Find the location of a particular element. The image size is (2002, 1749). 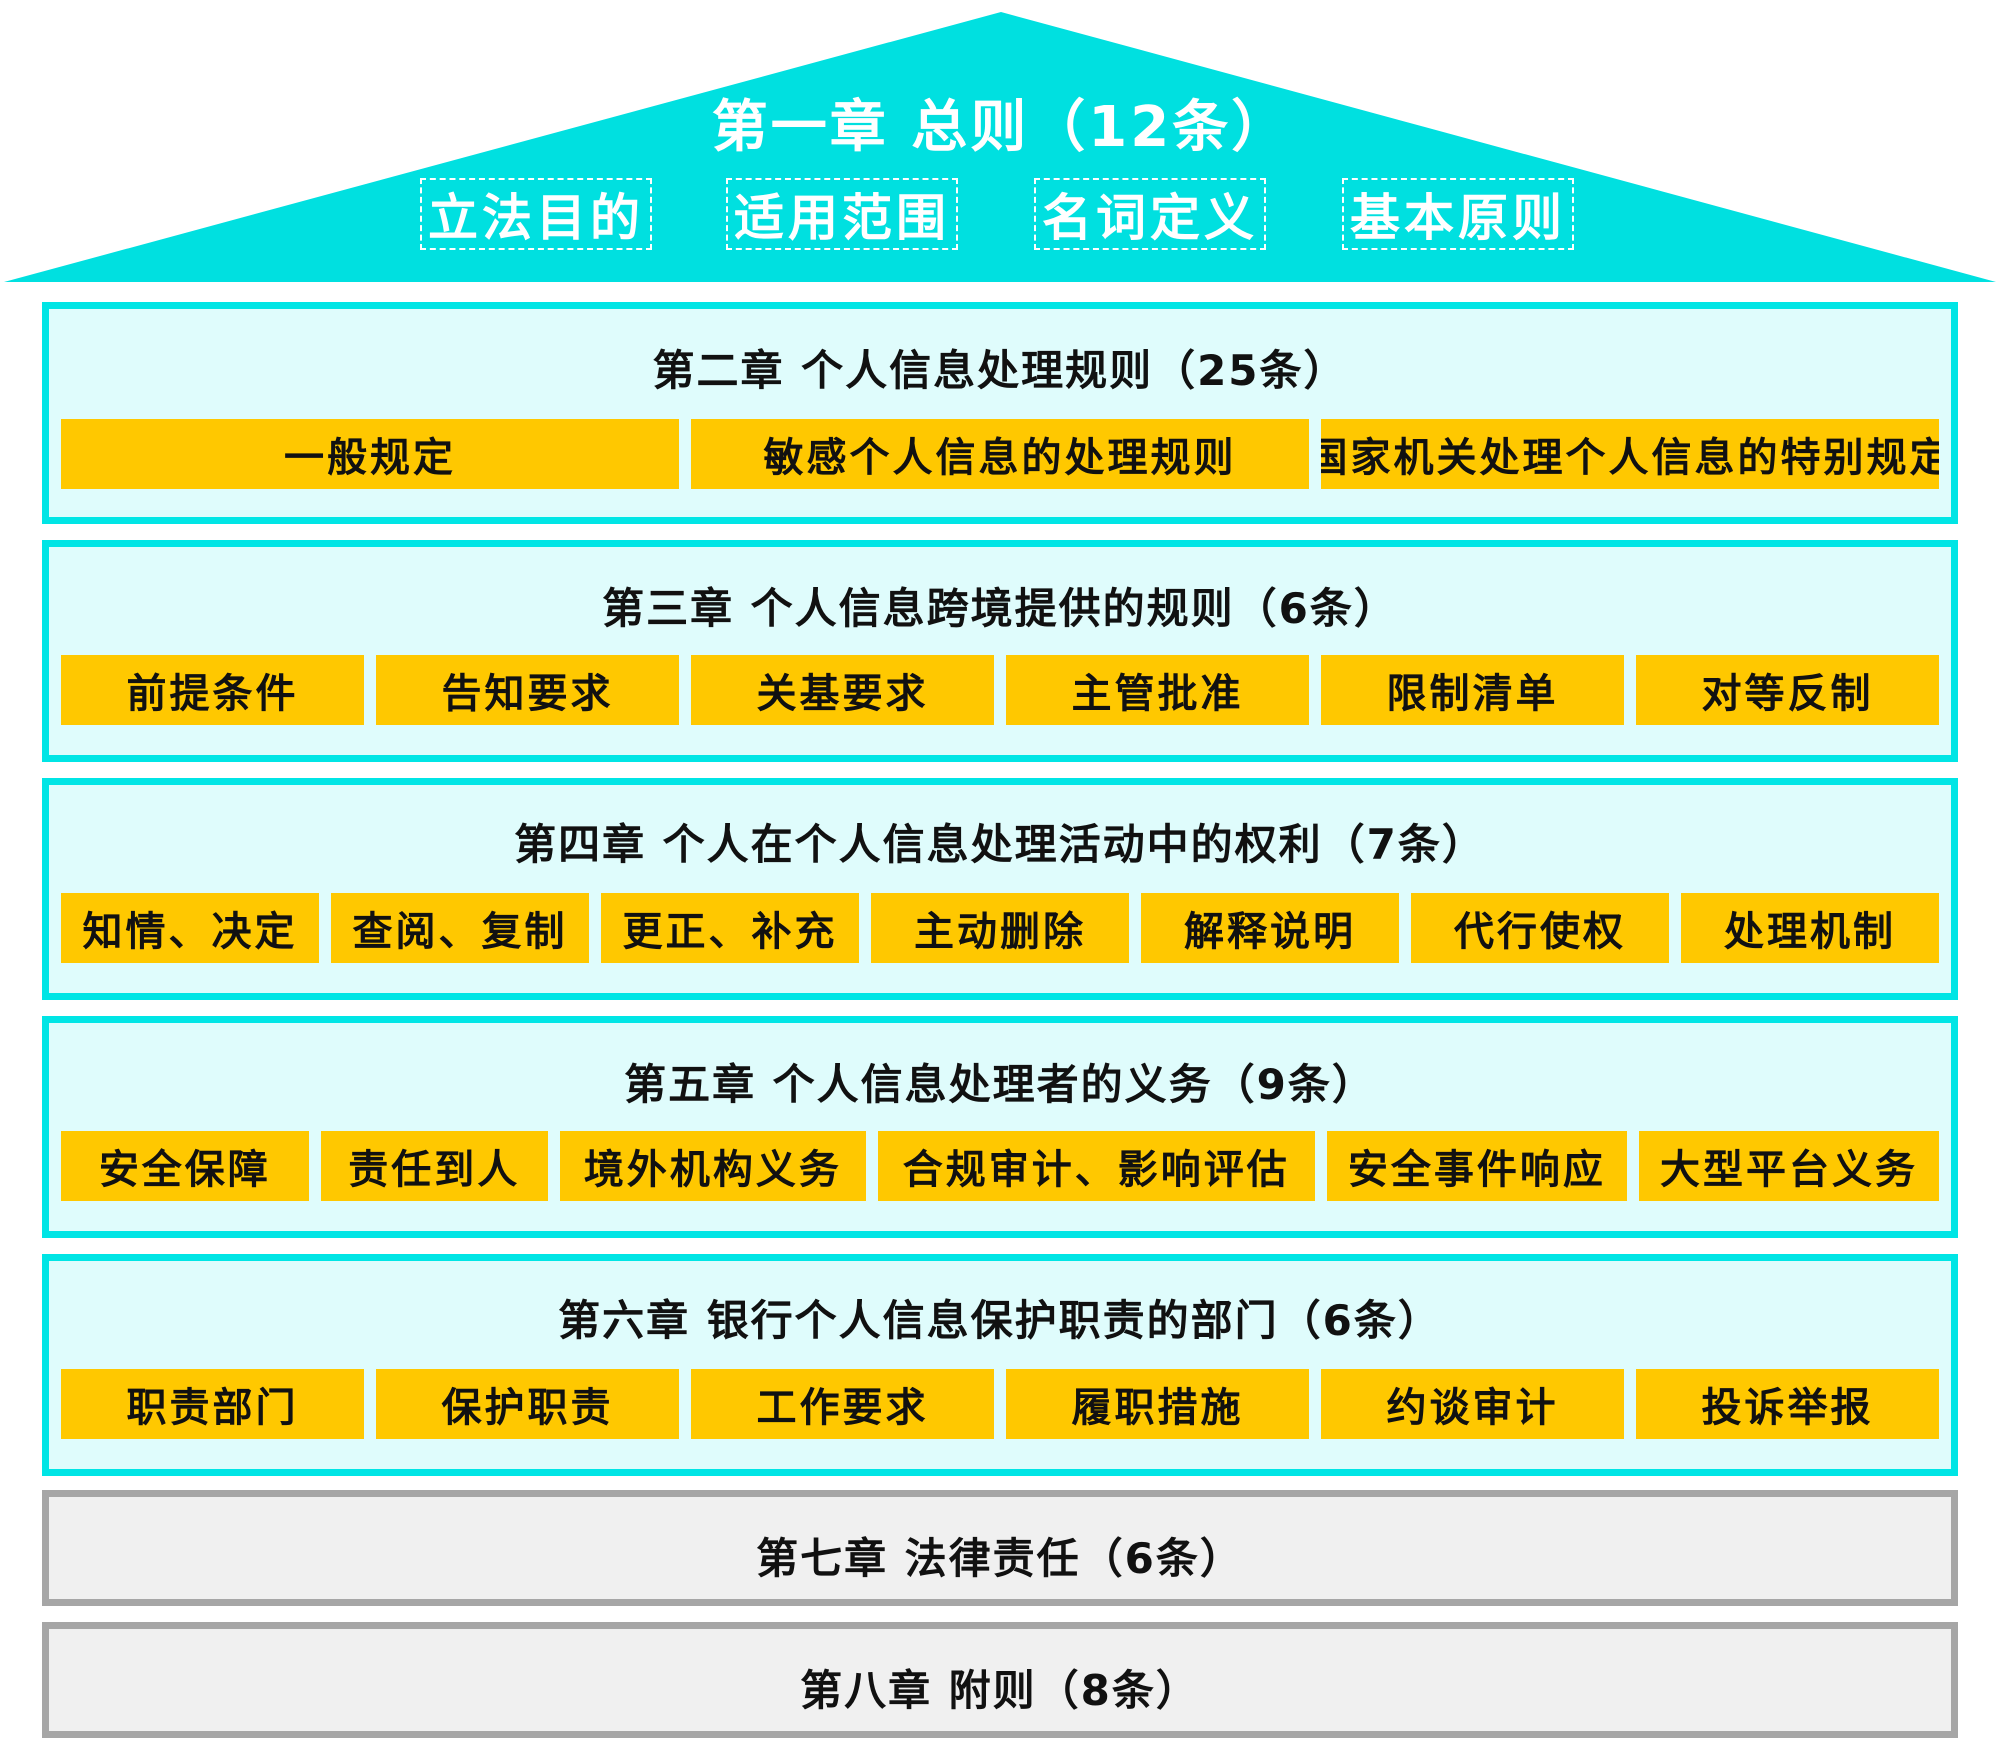

roof-item-1: 立法目的 is located at coordinates (536, 214).